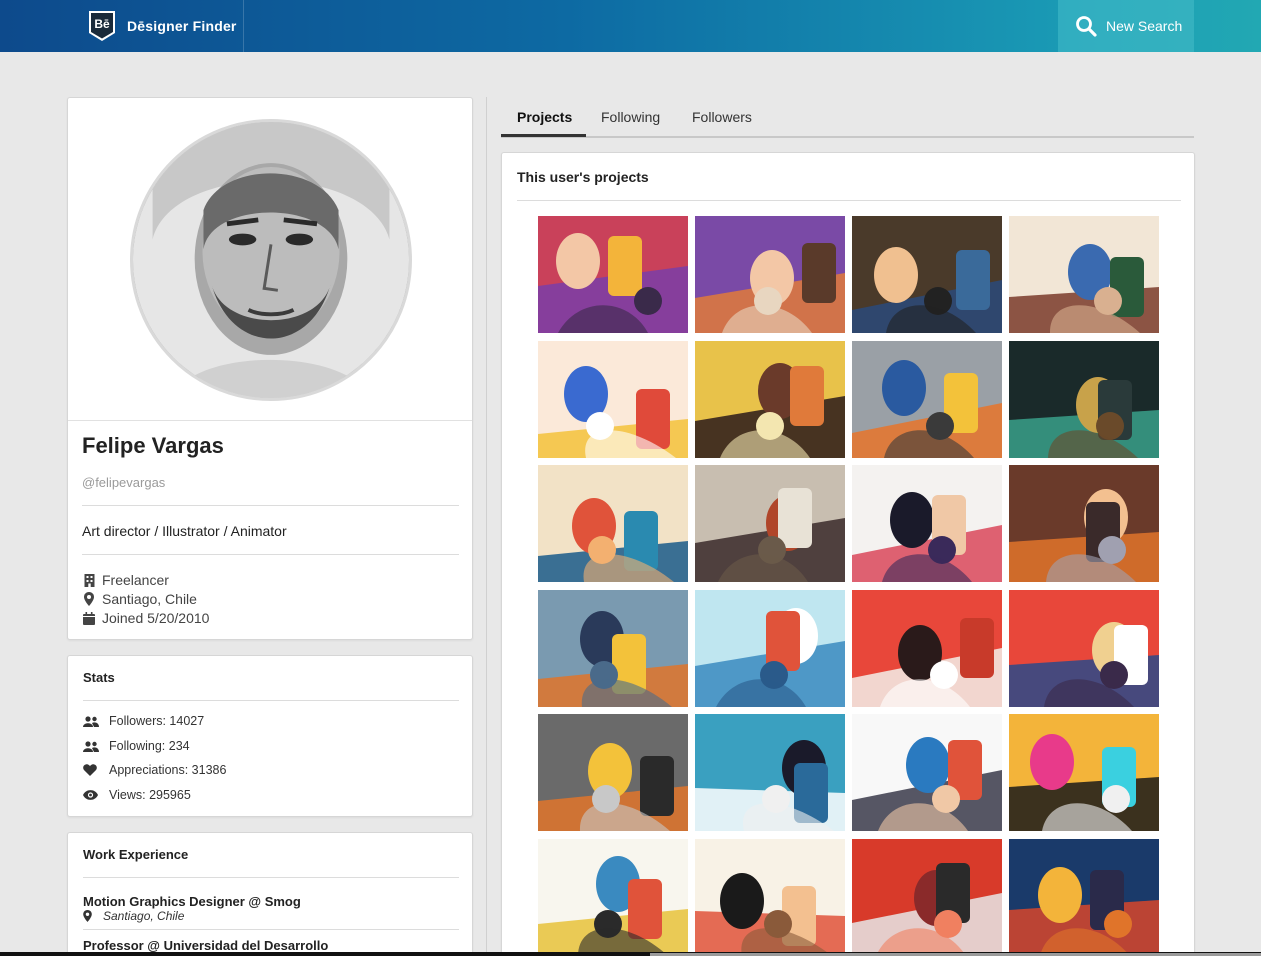 This screenshot has width=1261, height=956. I want to click on joined-text: Joined 5/20/2010, so click(156, 618).